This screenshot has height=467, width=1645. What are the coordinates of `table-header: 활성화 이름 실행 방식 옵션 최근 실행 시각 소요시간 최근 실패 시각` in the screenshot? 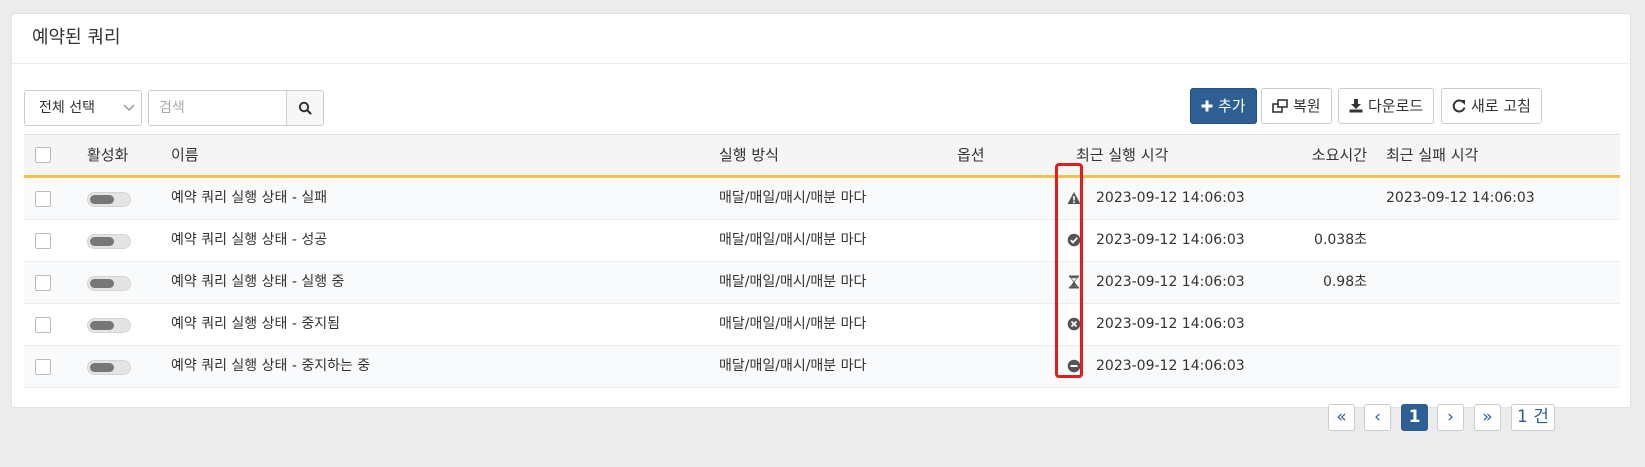 It's located at (822, 156).